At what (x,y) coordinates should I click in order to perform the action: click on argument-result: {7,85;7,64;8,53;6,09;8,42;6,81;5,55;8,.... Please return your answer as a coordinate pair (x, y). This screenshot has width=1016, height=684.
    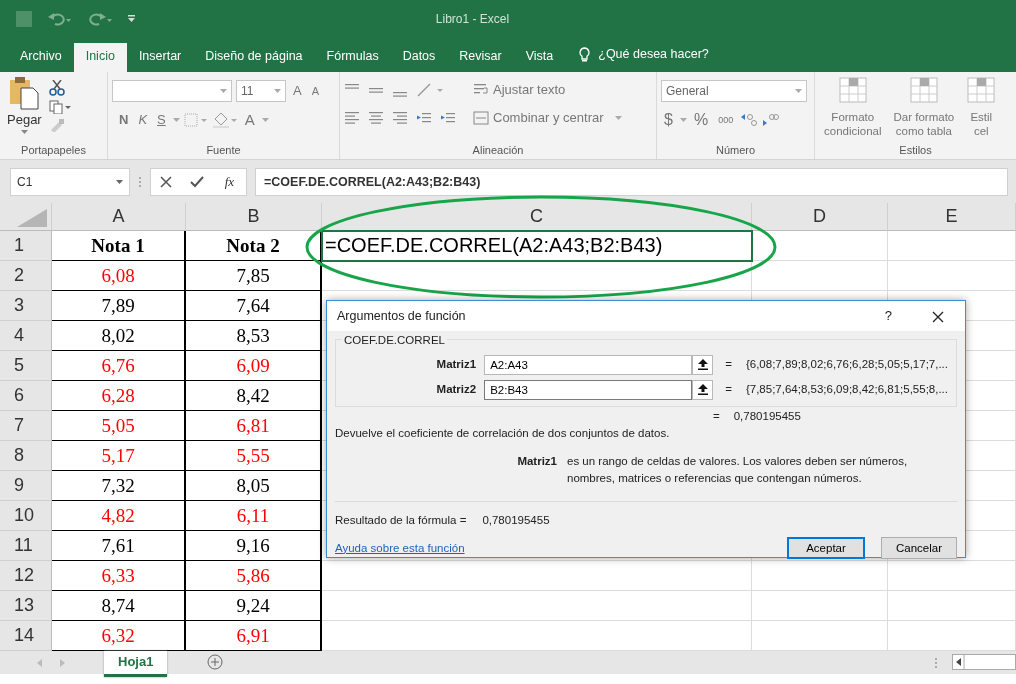
    Looking at the image, I should click on (846, 389).